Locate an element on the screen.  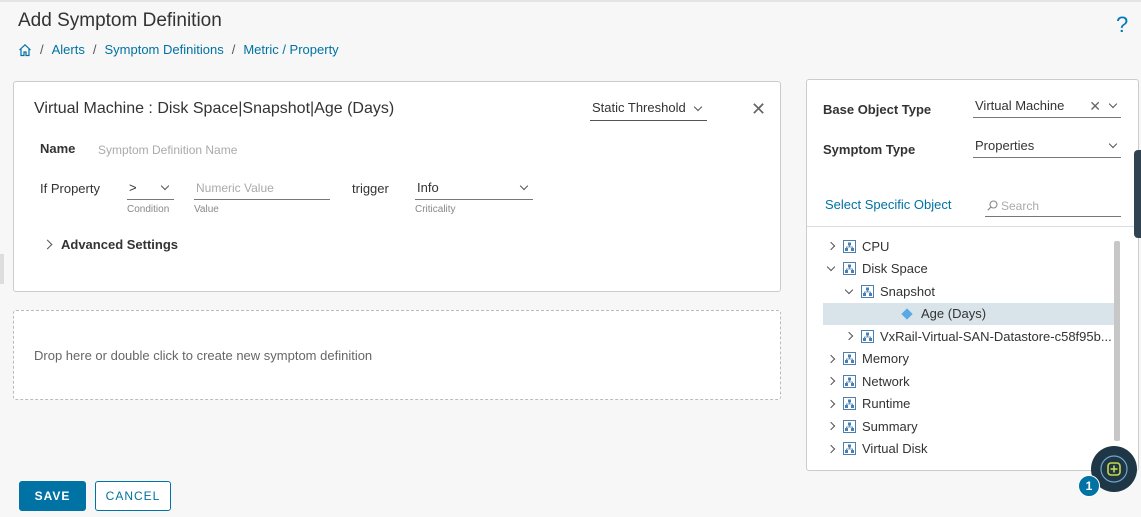
tree-node-label: Virtual Disk is located at coordinates (895, 448).